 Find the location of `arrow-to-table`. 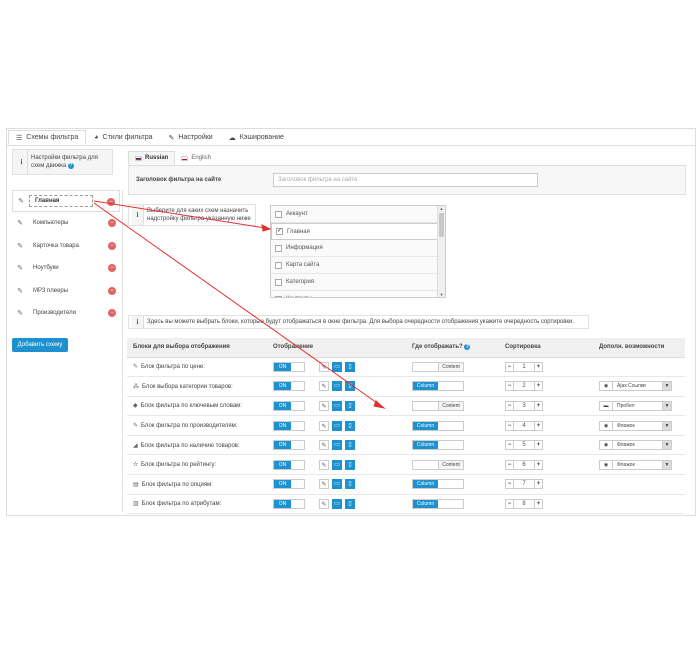

arrow-to-table is located at coordinates (237, 304).